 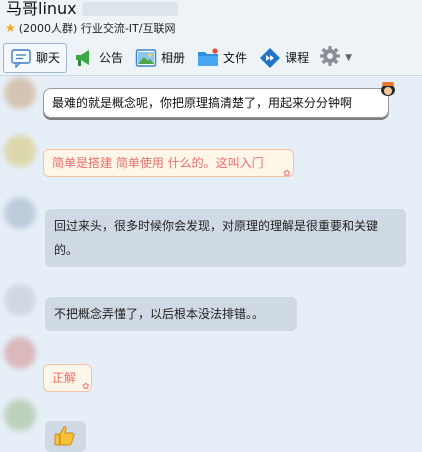 I want to click on group-subtitle: (2000人群) 行业交流-IT/互联网, so click(x=97, y=28).